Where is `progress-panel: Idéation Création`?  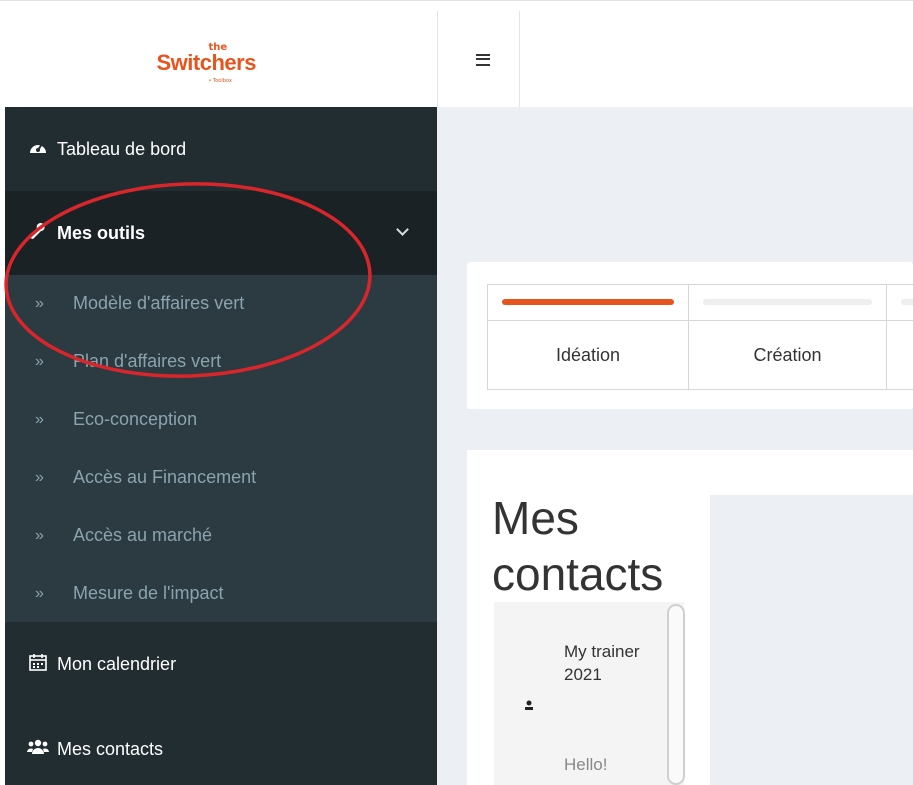 progress-panel: Idéation Création is located at coordinates (690, 335).